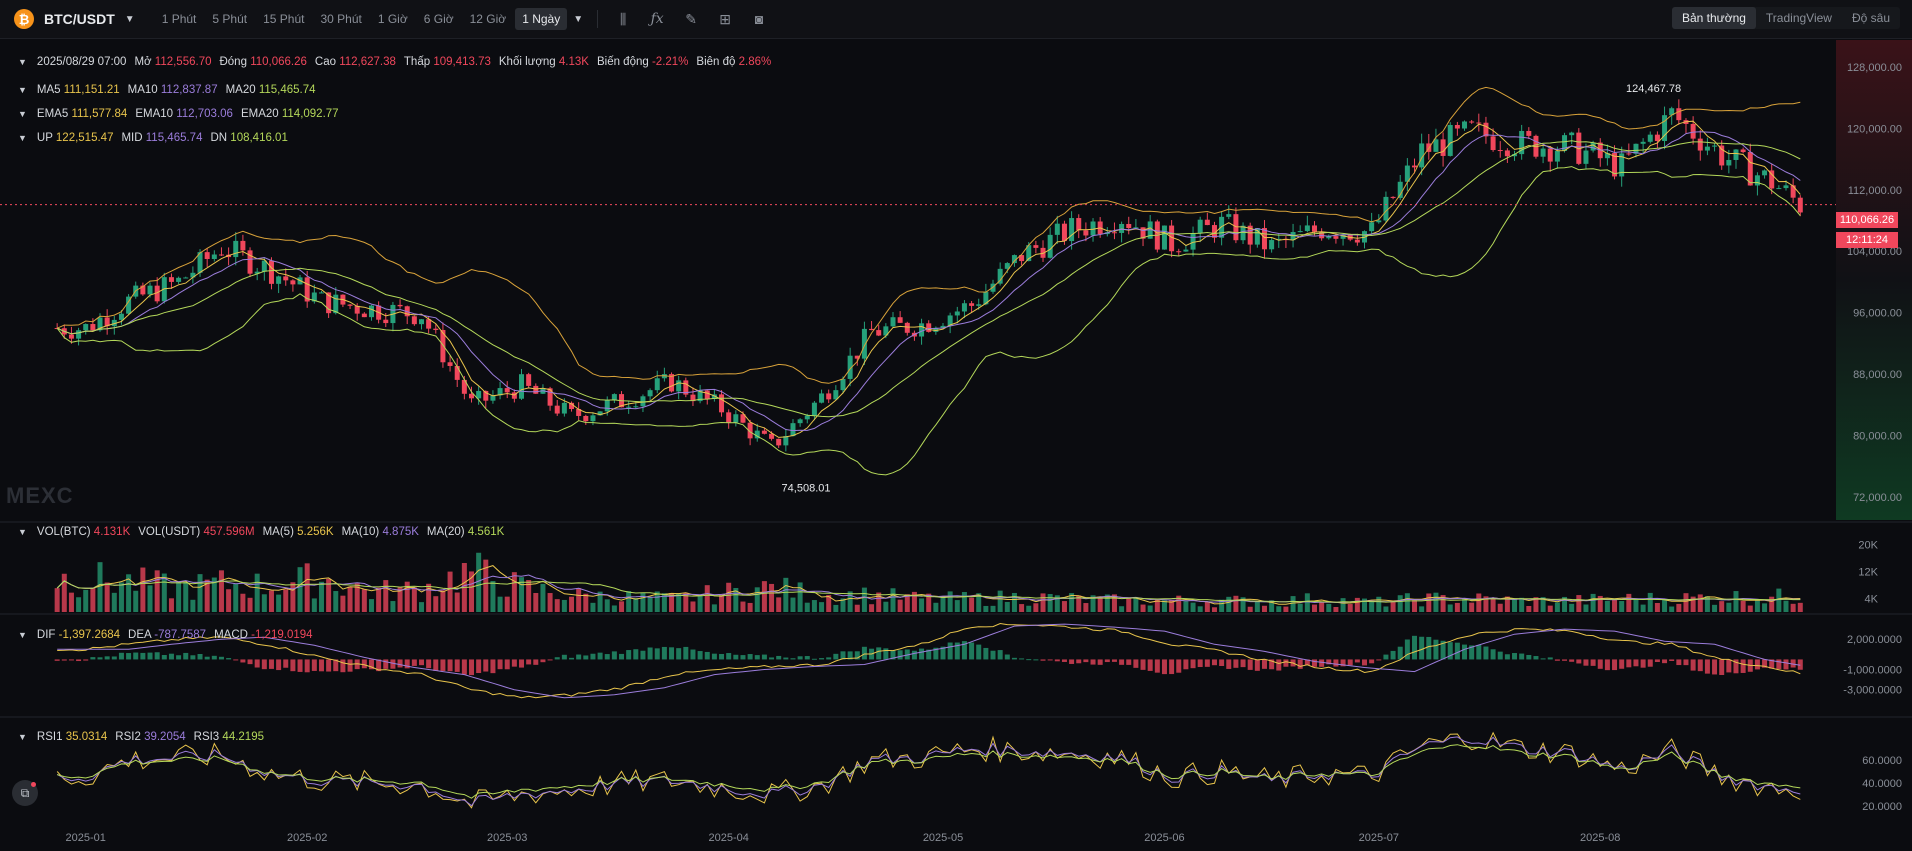 The width and height of the screenshot is (1912, 851). I want to click on view-tradingview: TradingView, so click(1799, 18).